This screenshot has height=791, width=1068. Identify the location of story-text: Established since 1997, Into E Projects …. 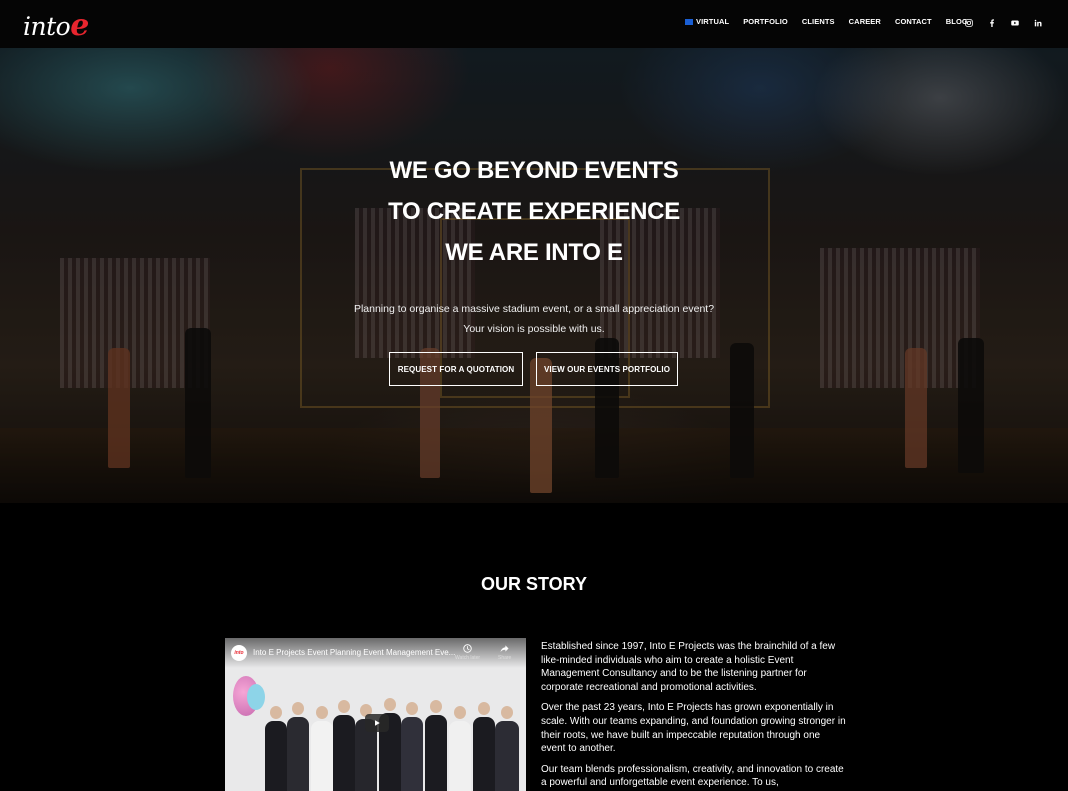
(693, 715).